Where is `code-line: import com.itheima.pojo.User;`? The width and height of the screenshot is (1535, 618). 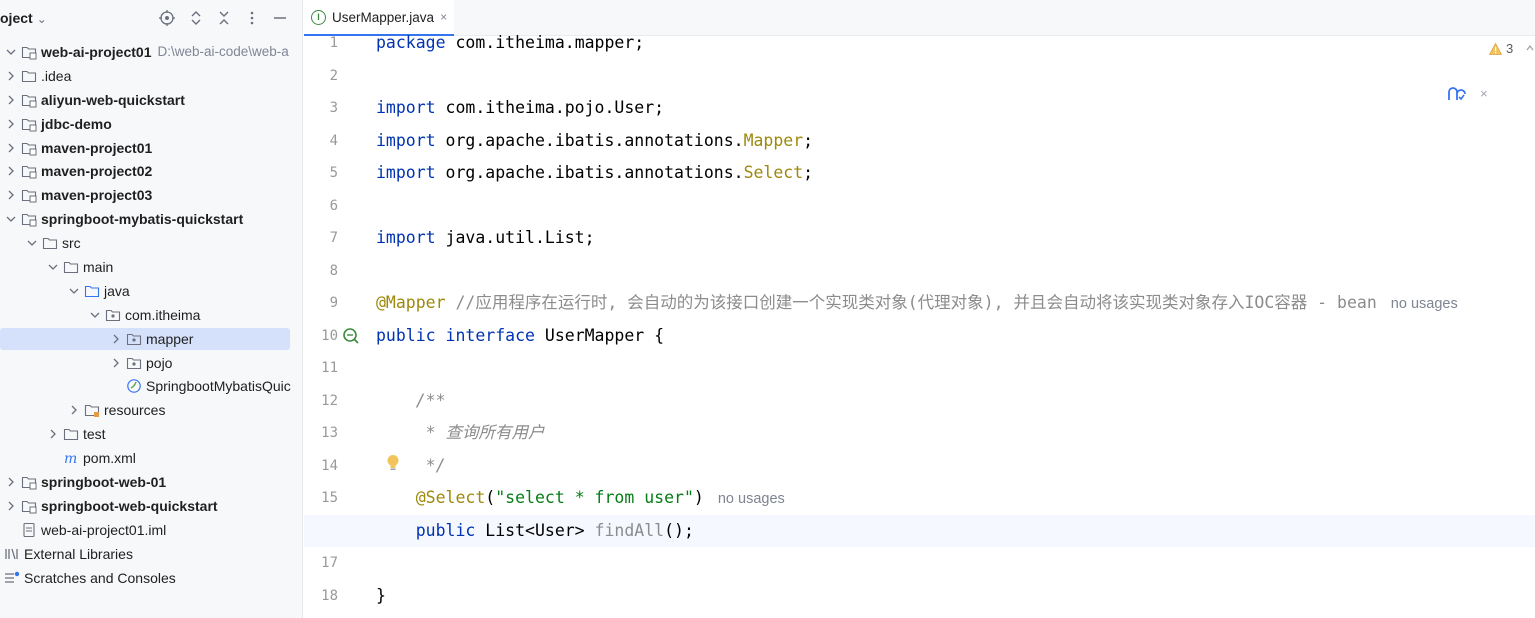
code-line: import com.itheima.pojo.User; is located at coordinates (955, 108).